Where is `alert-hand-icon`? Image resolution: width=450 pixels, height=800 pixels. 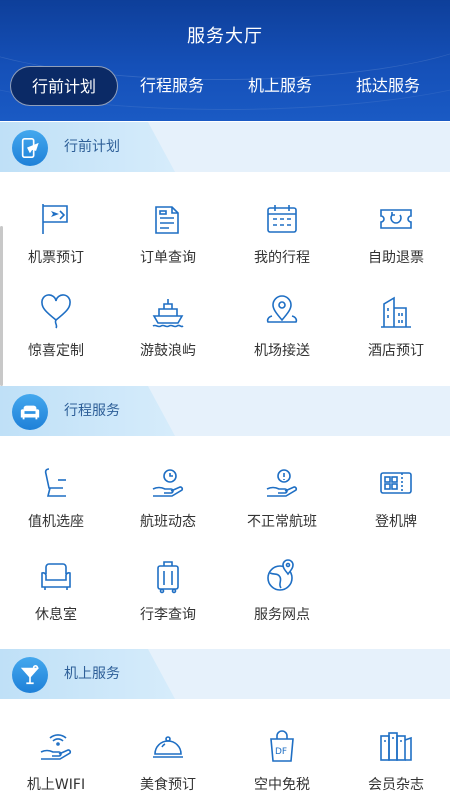
alert-hand-icon is located at coordinates (282, 483).